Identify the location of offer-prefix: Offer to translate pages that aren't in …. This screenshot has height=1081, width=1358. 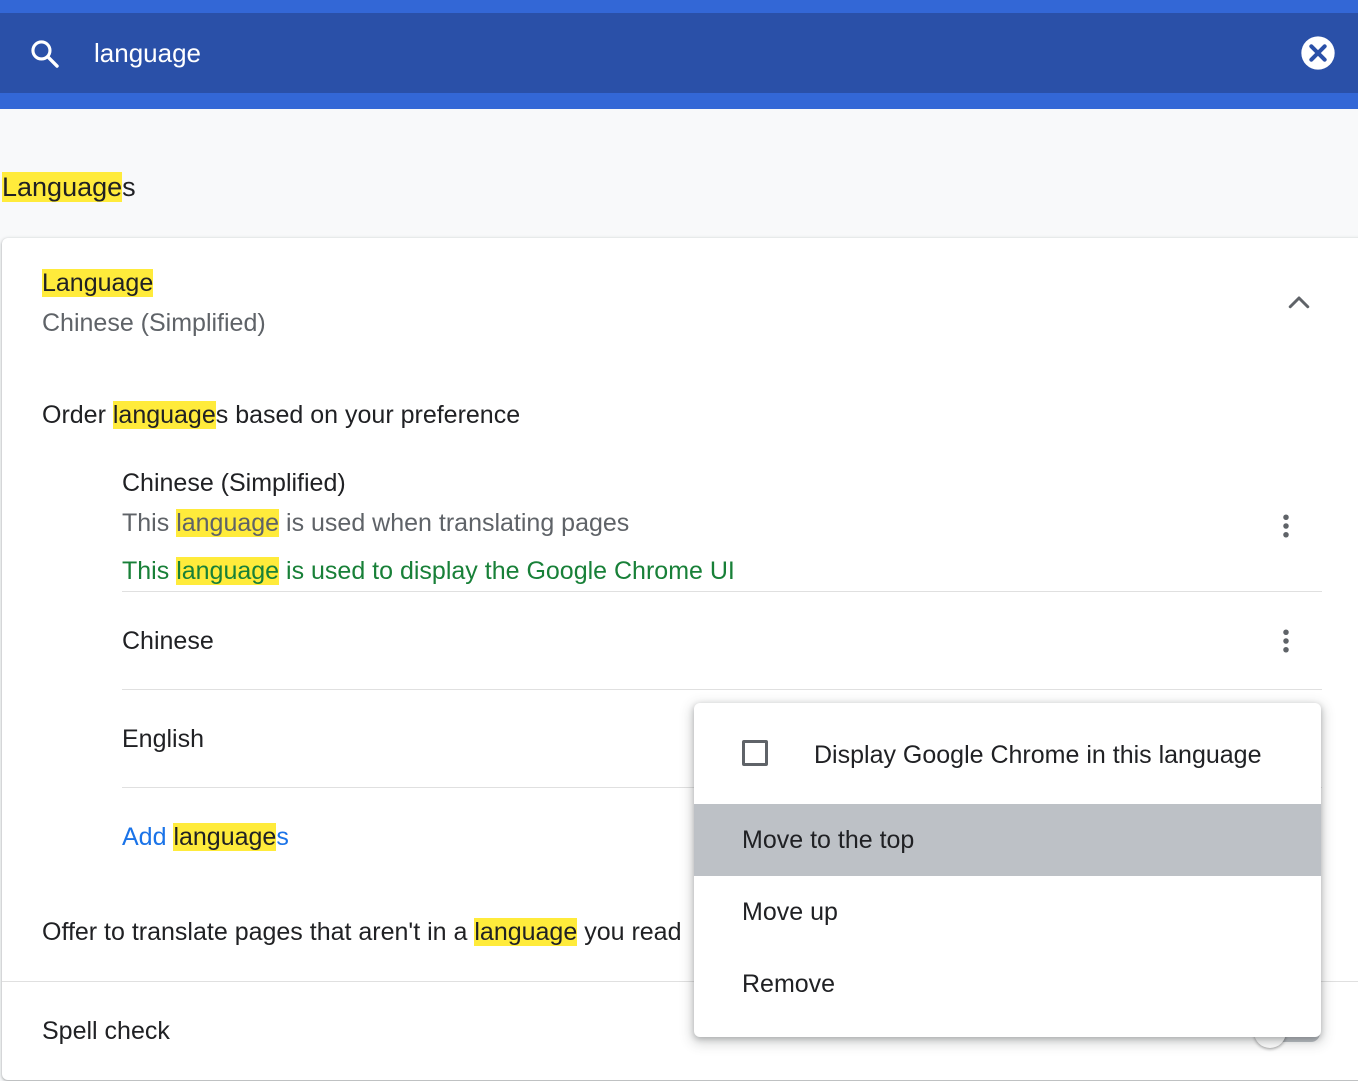
(258, 932).